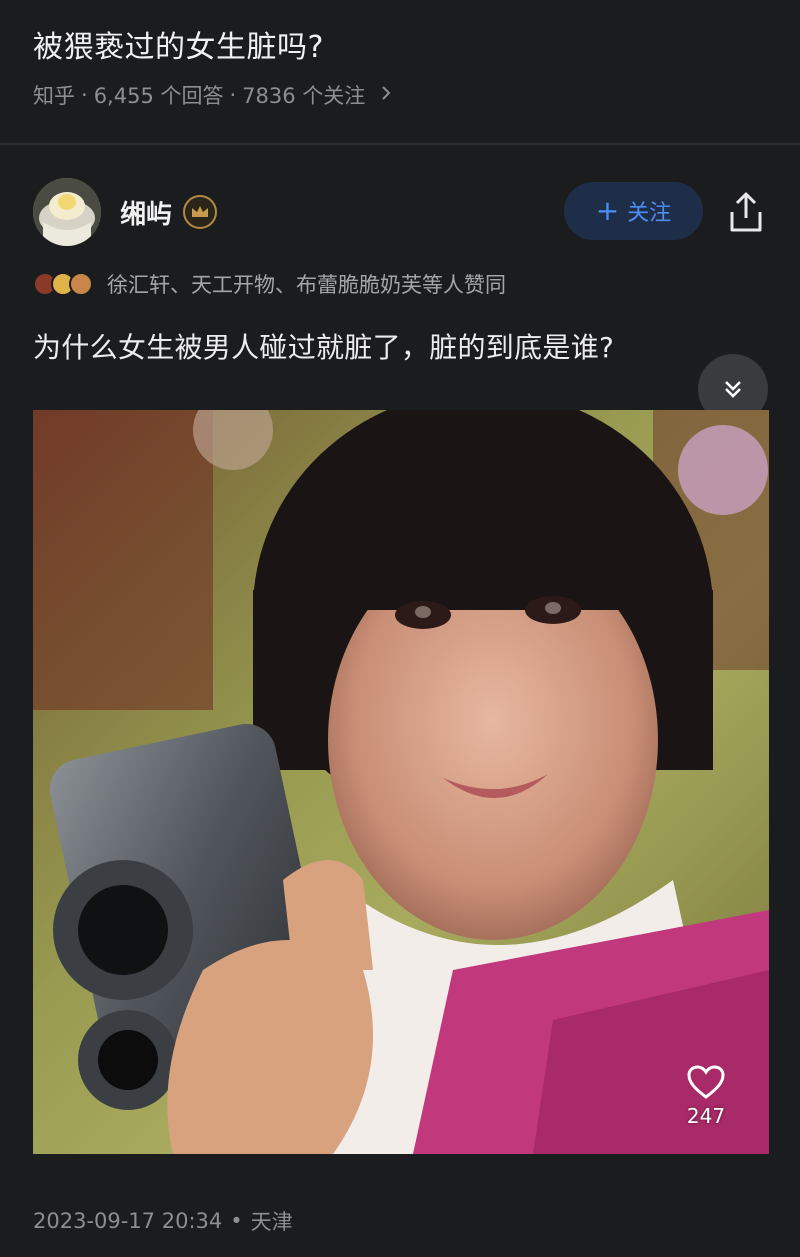  Describe the element at coordinates (607, 210) in the screenshot. I see `plus-icon: +` at that location.